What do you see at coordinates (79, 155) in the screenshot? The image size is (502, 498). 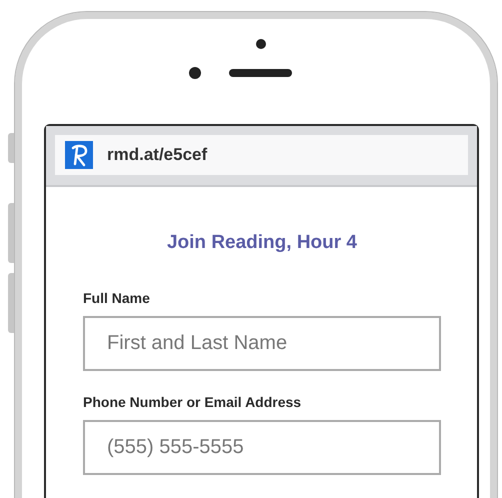 I see `logo-icon` at bounding box center [79, 155].